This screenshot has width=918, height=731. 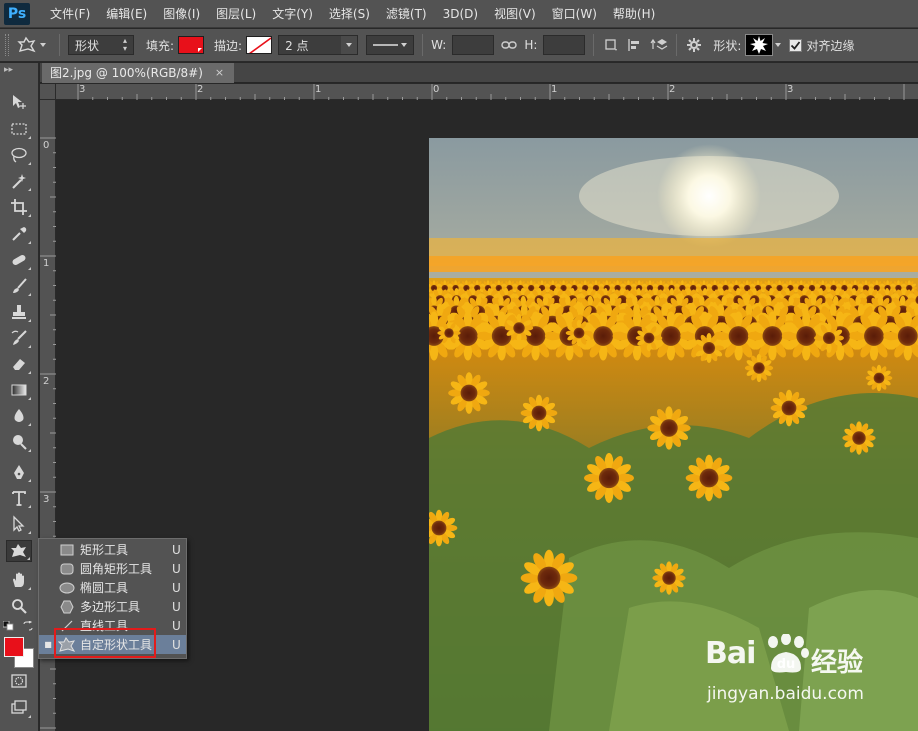 I want to click on stamp-icon, so click(x=19, y=312).